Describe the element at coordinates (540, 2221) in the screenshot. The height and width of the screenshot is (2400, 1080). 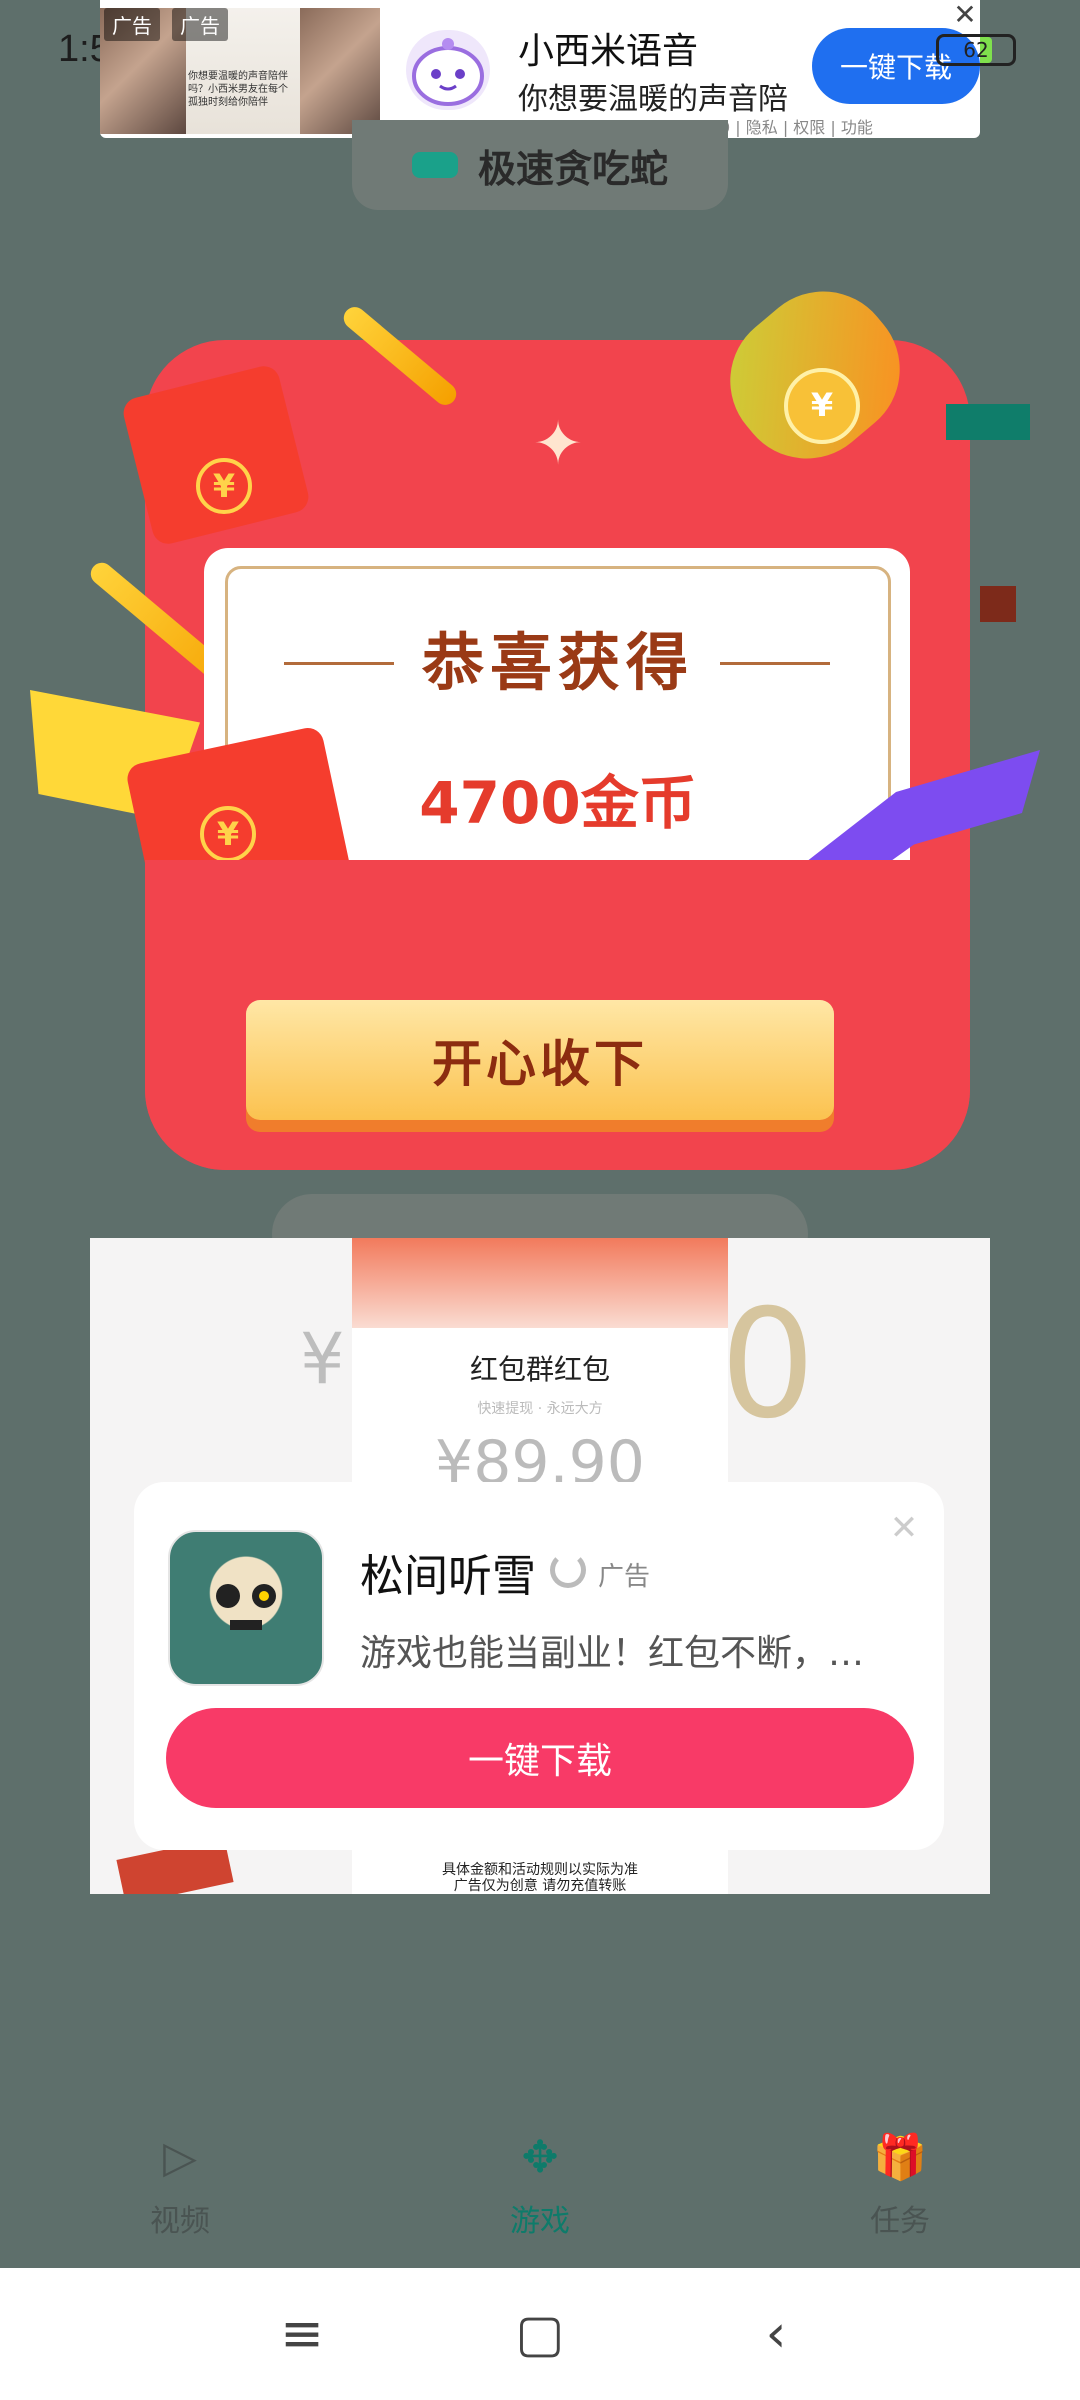
I see `tab-label: 游戏` at that location.